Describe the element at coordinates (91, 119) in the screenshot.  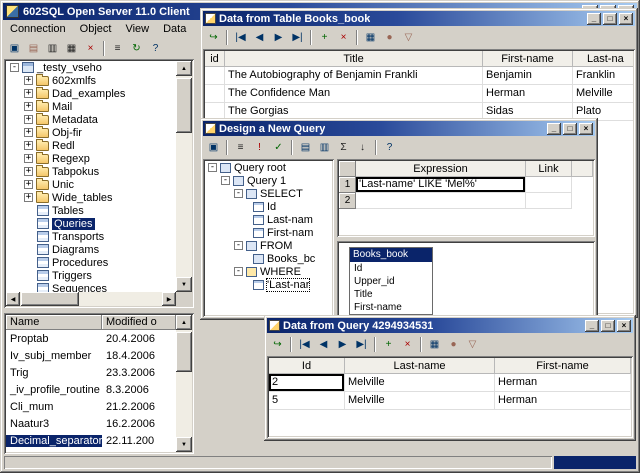
I see `tree-item-folder: + Metadata` at that location.